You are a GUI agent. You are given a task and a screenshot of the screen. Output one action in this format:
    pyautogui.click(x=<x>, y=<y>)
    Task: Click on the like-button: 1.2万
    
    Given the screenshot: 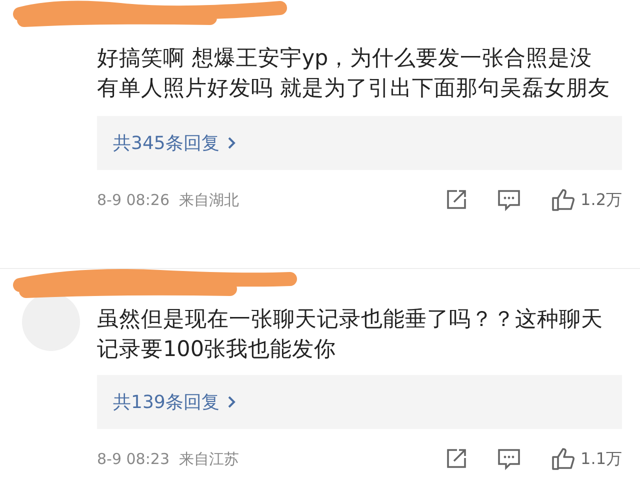 What is the action you would take?
    pyautogui.click(x=586, y=200)
    